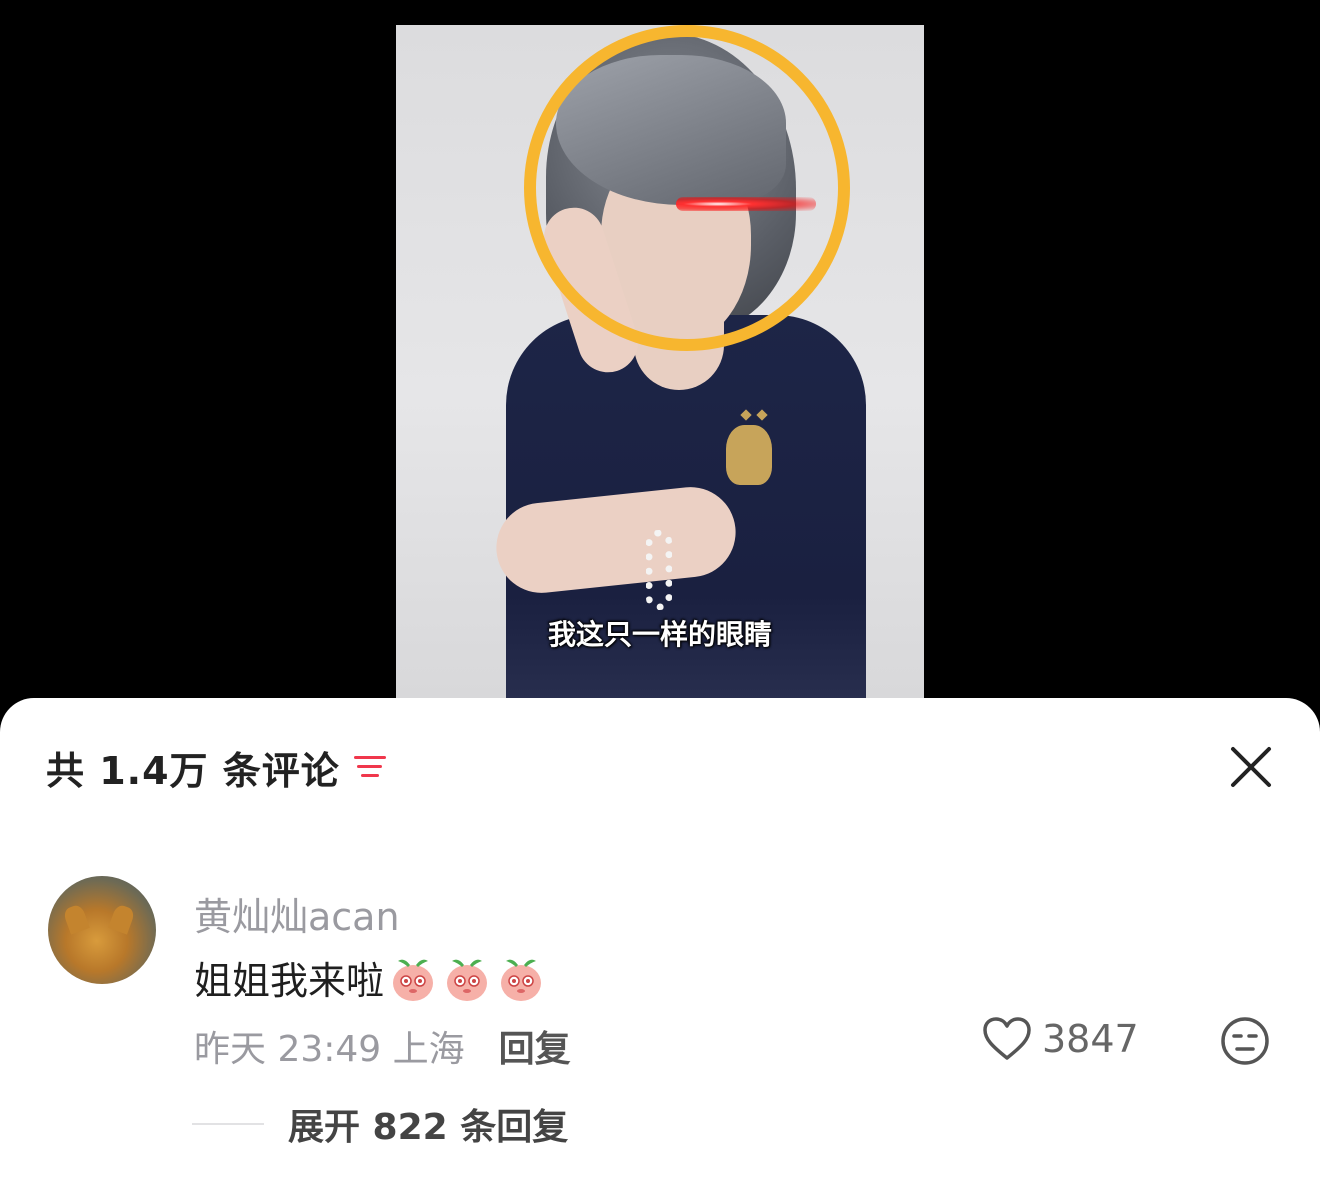  Describe the element at coordinates (428, 1127) in the screenshot. I see `expand-replies-label: 展开 822 条回复` at that location.